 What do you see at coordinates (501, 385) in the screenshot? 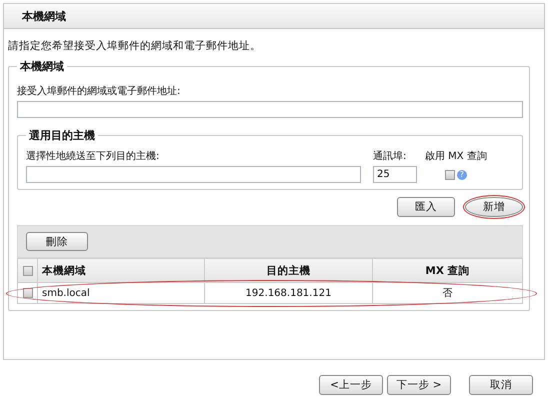
I see `wizard-button: 取消` at bounding box center [501, 385].